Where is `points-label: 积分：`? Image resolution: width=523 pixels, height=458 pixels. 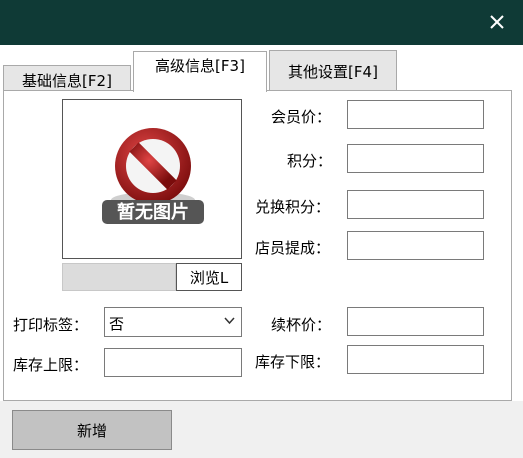 points-label: 积分： is located at coordinates (310, 161).